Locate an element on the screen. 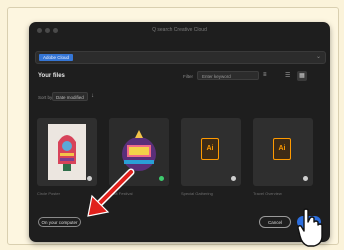 The image size is (344, 250). on-your-computer-button: On your computer is located at coordinates (59, 222).